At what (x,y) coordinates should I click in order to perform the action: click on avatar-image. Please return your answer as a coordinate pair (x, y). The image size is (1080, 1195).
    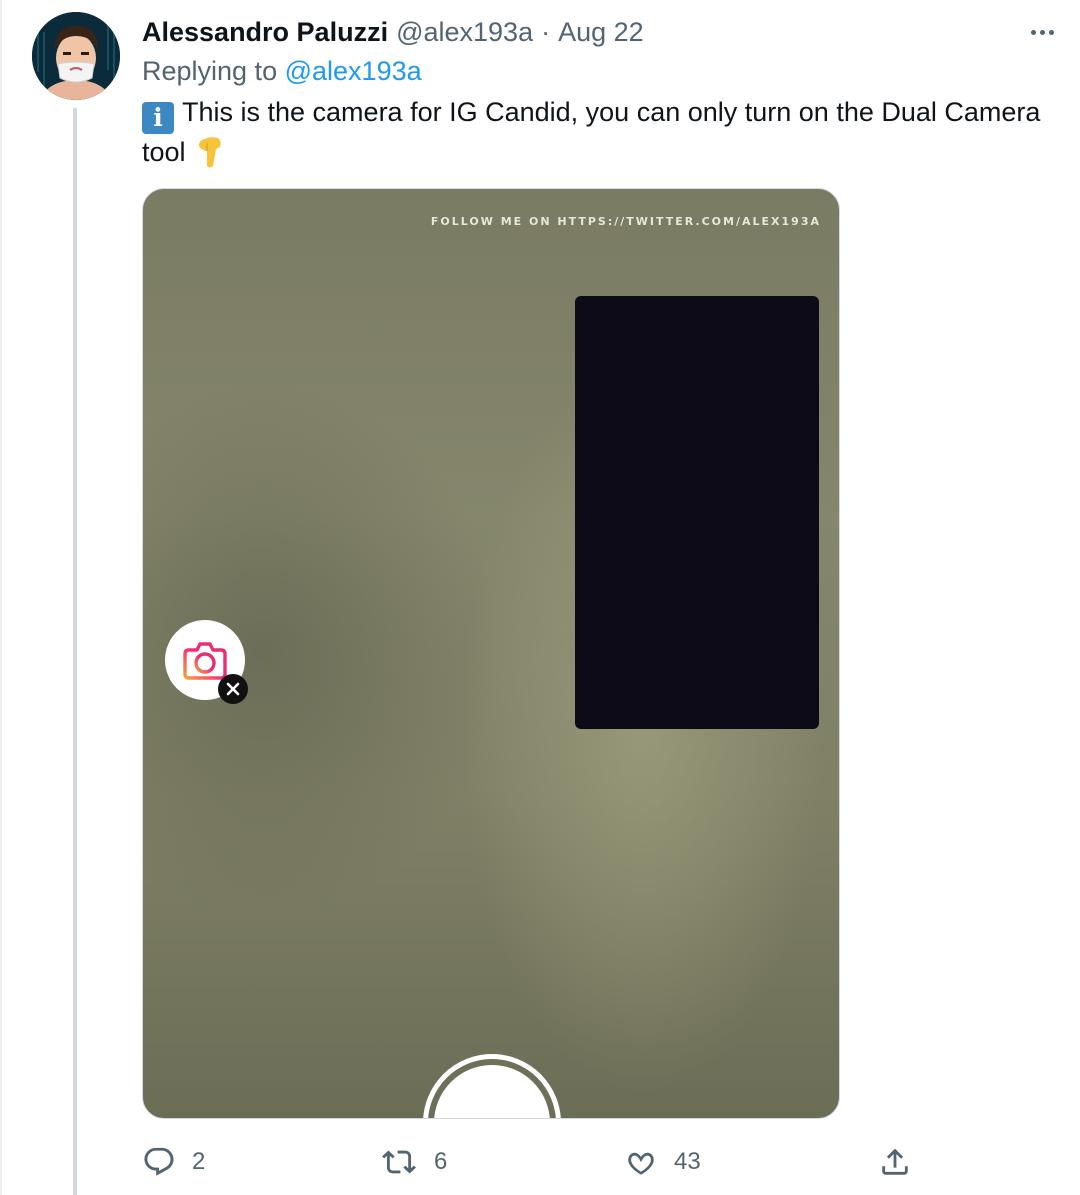
    Looking at the image, I should click on (76, 56).